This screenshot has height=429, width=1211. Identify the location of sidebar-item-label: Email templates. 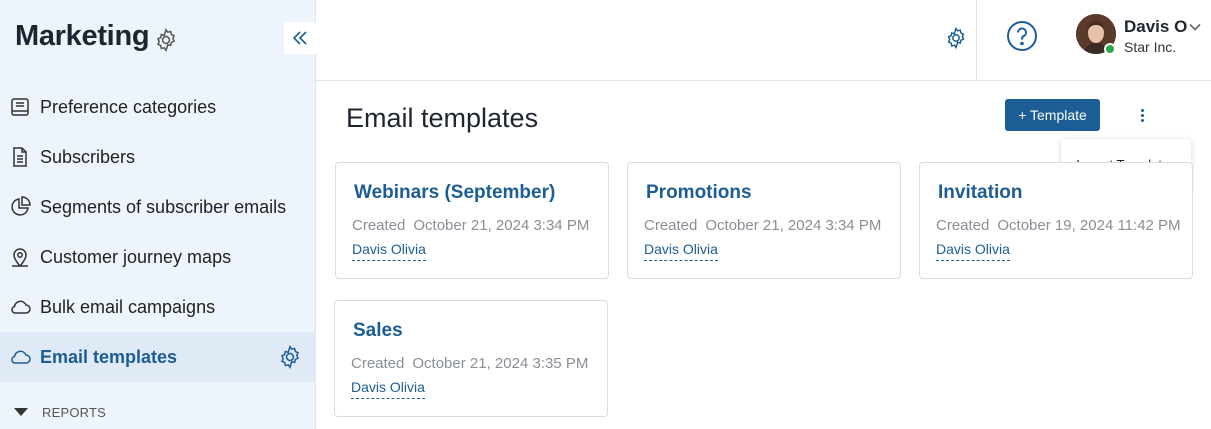
(109, 357).